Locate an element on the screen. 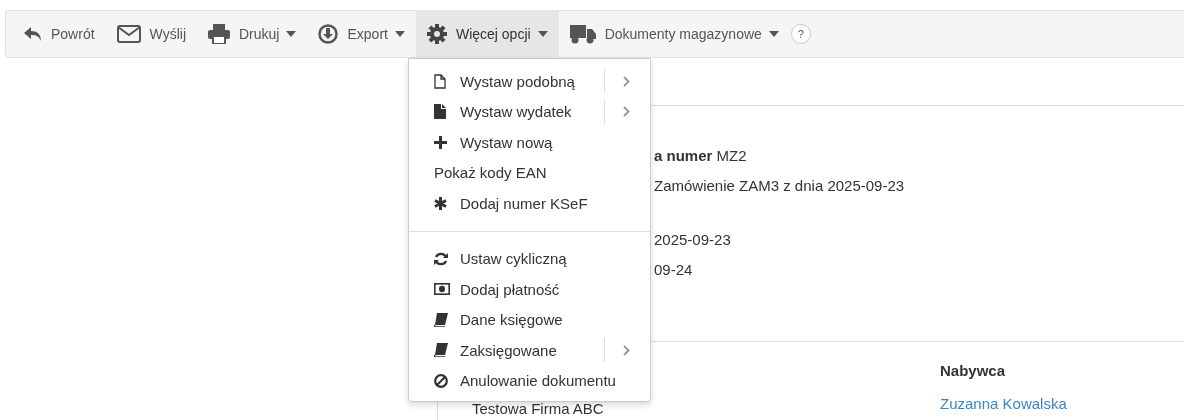  truck-icon is located at coordinates (582, 34).